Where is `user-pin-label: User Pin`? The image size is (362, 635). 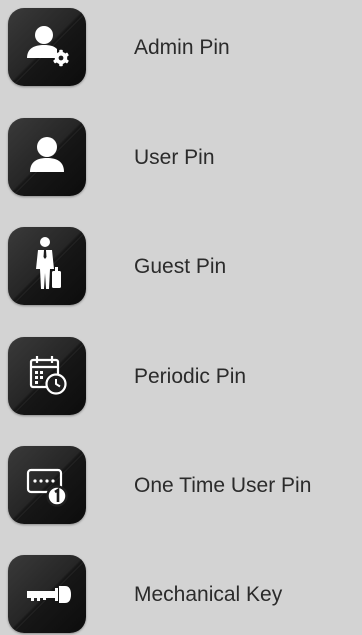 user-pin-label: User Pin is located at coordinates (174, 157).